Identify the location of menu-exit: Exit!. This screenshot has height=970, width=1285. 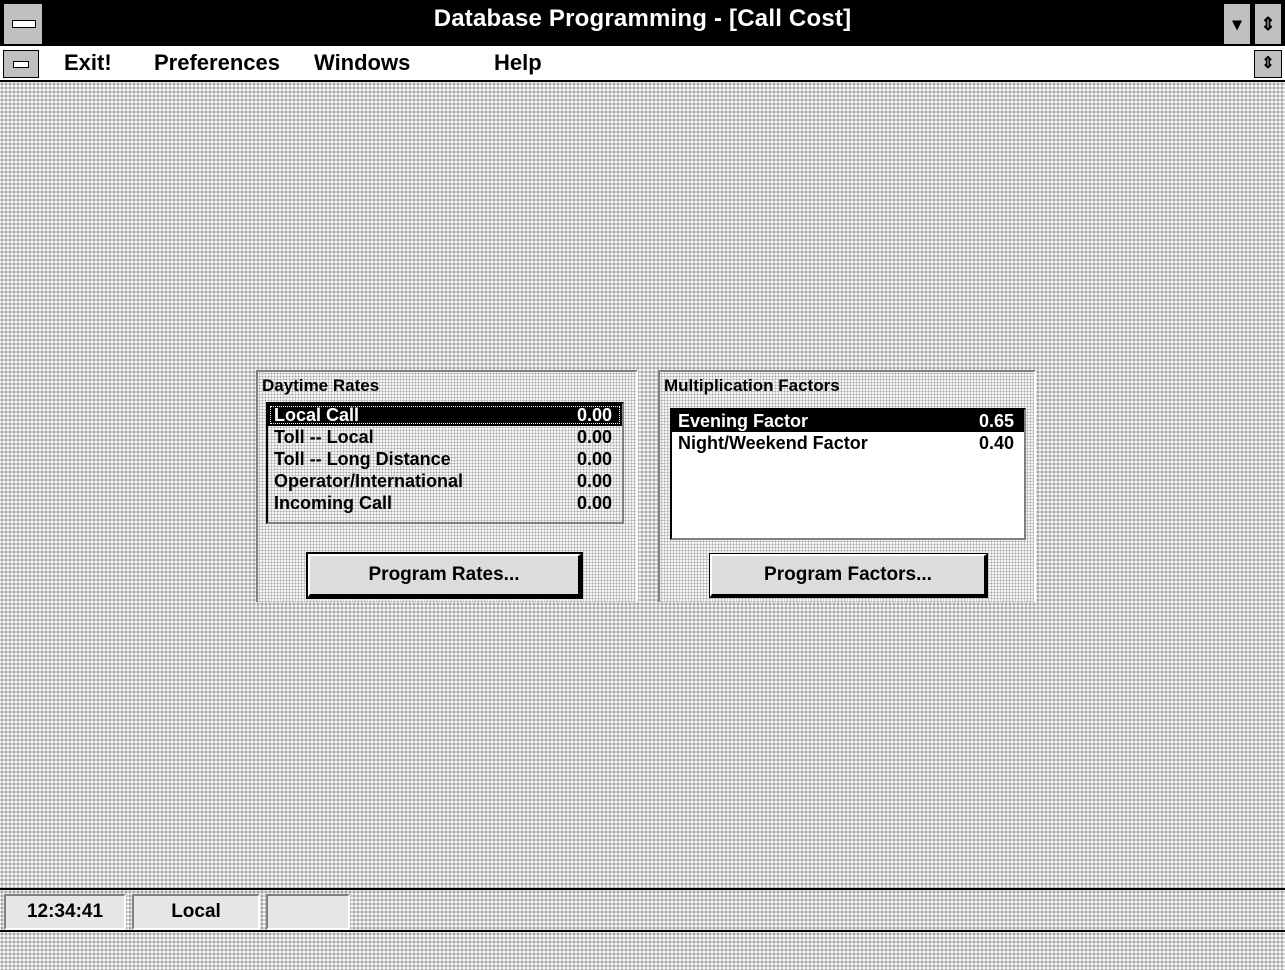
(88, 63).